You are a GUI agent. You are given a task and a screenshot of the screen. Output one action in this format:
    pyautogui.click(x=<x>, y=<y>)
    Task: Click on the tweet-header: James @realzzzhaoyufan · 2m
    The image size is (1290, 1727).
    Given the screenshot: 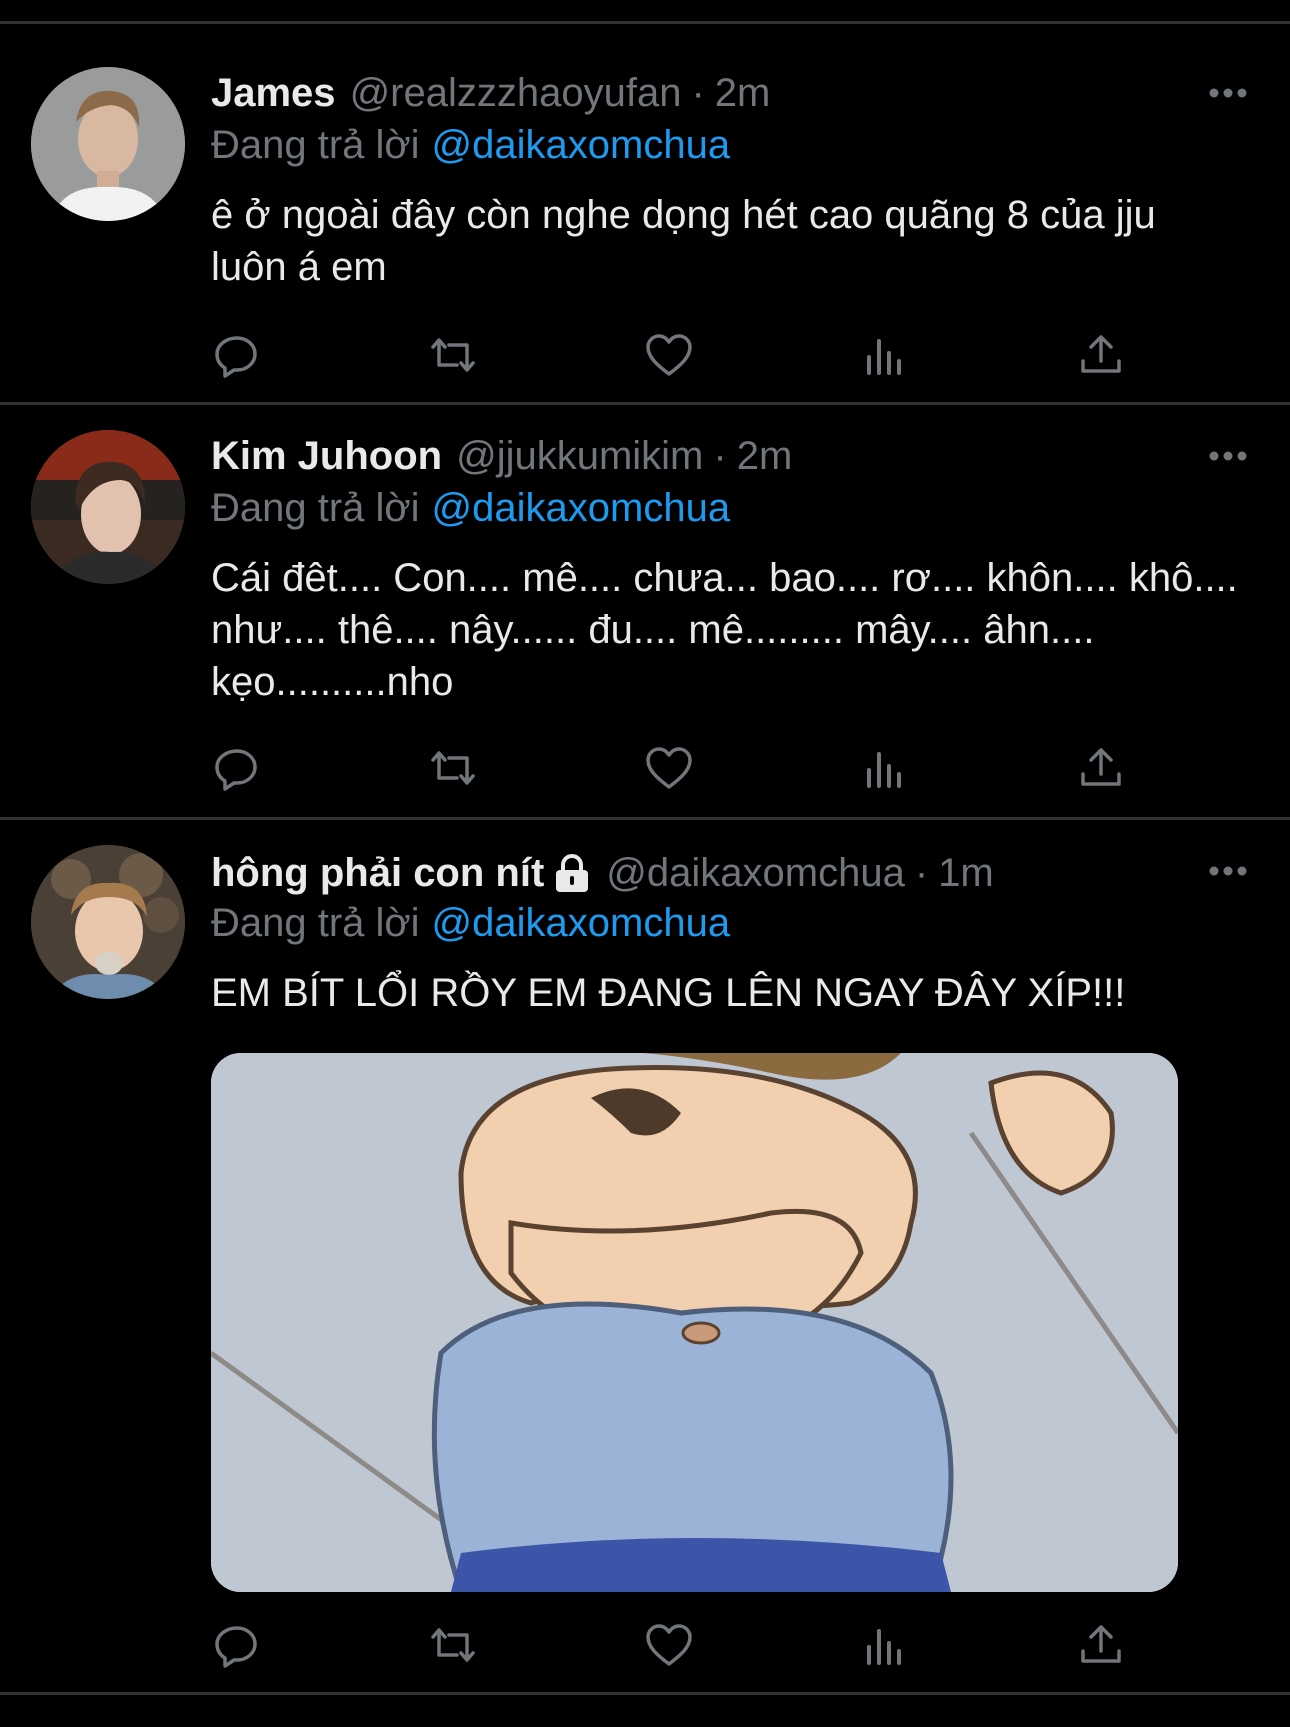 What is the action you would take?
    pyautogui.click(x=490, y=93)
    